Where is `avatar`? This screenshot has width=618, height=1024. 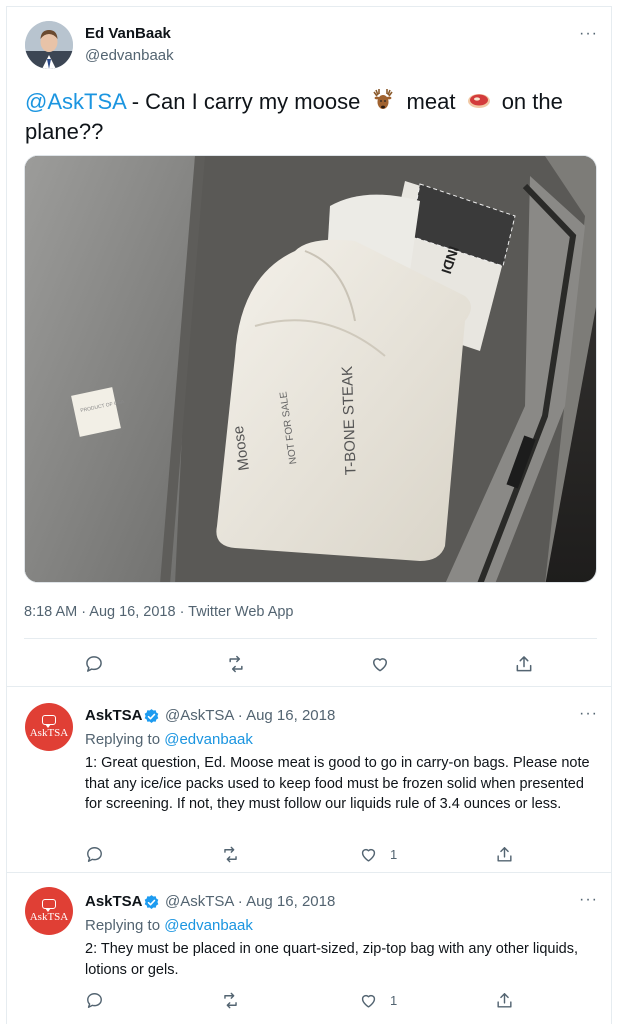 avatar is located at coordinates (49, 45).